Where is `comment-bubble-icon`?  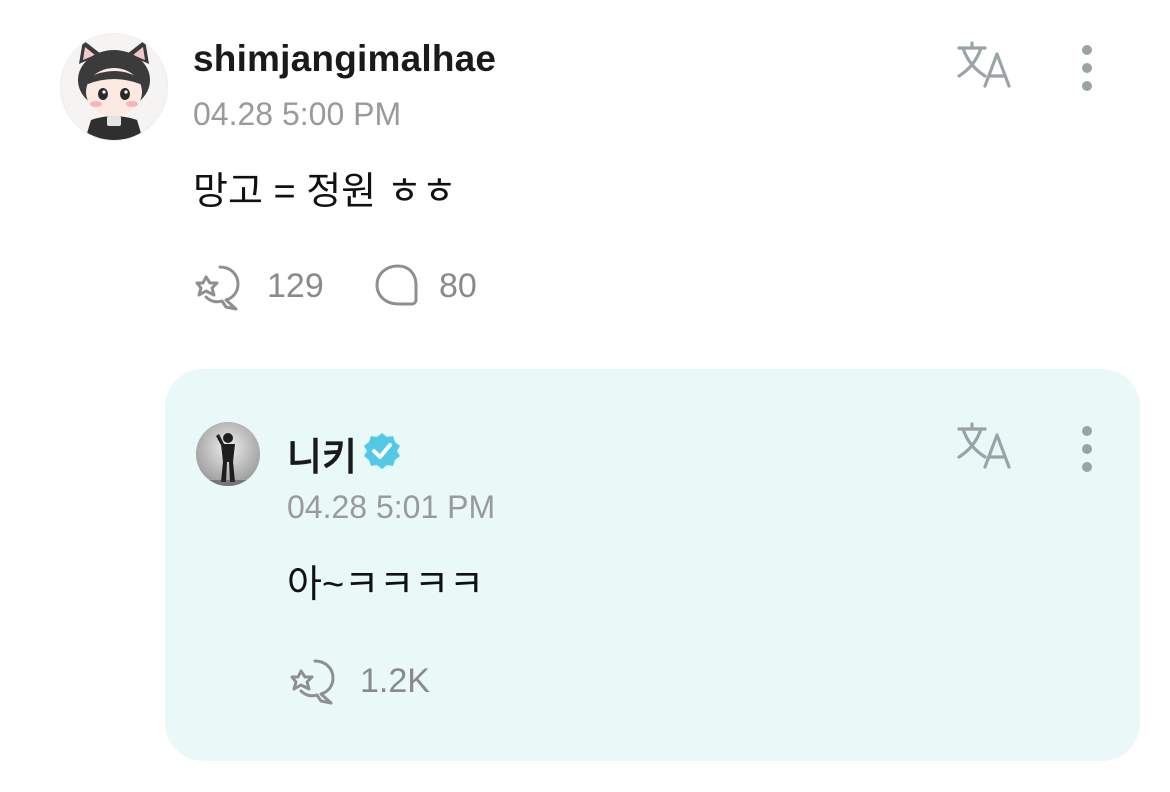
comment-bubble-icon is located at coordinates (396, 285).